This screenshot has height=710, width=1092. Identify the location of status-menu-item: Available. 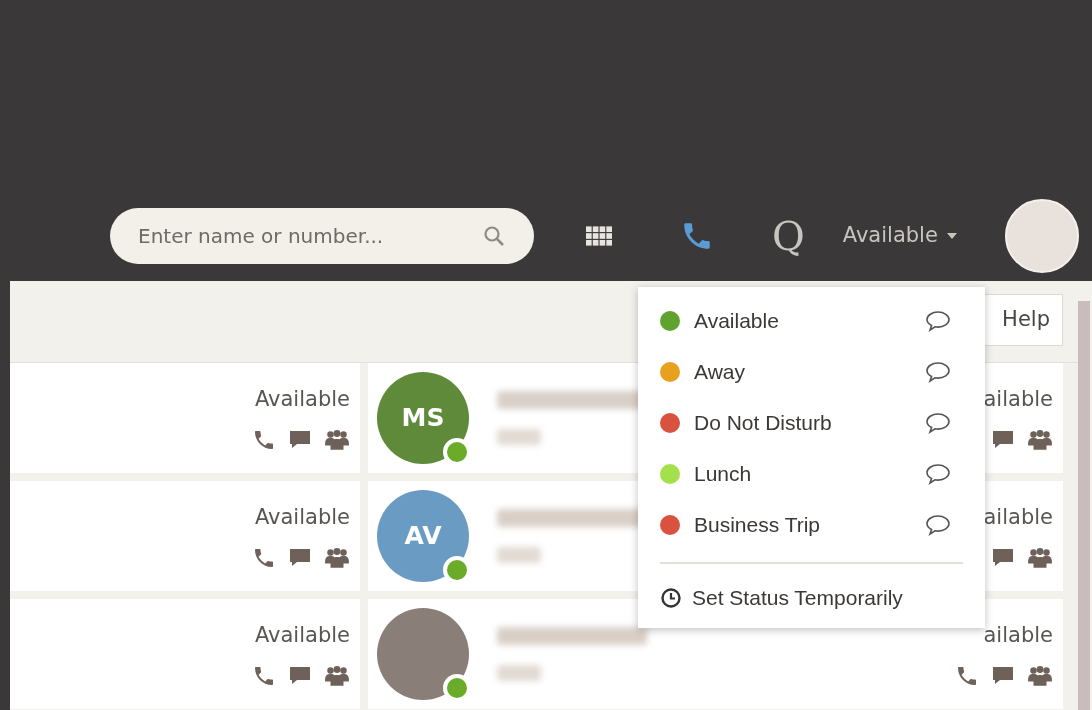
(811, 320).